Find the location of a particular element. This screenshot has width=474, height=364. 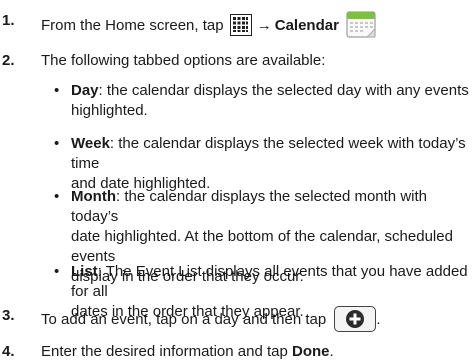

step-number: 1. is located at coordinates (8, 20).